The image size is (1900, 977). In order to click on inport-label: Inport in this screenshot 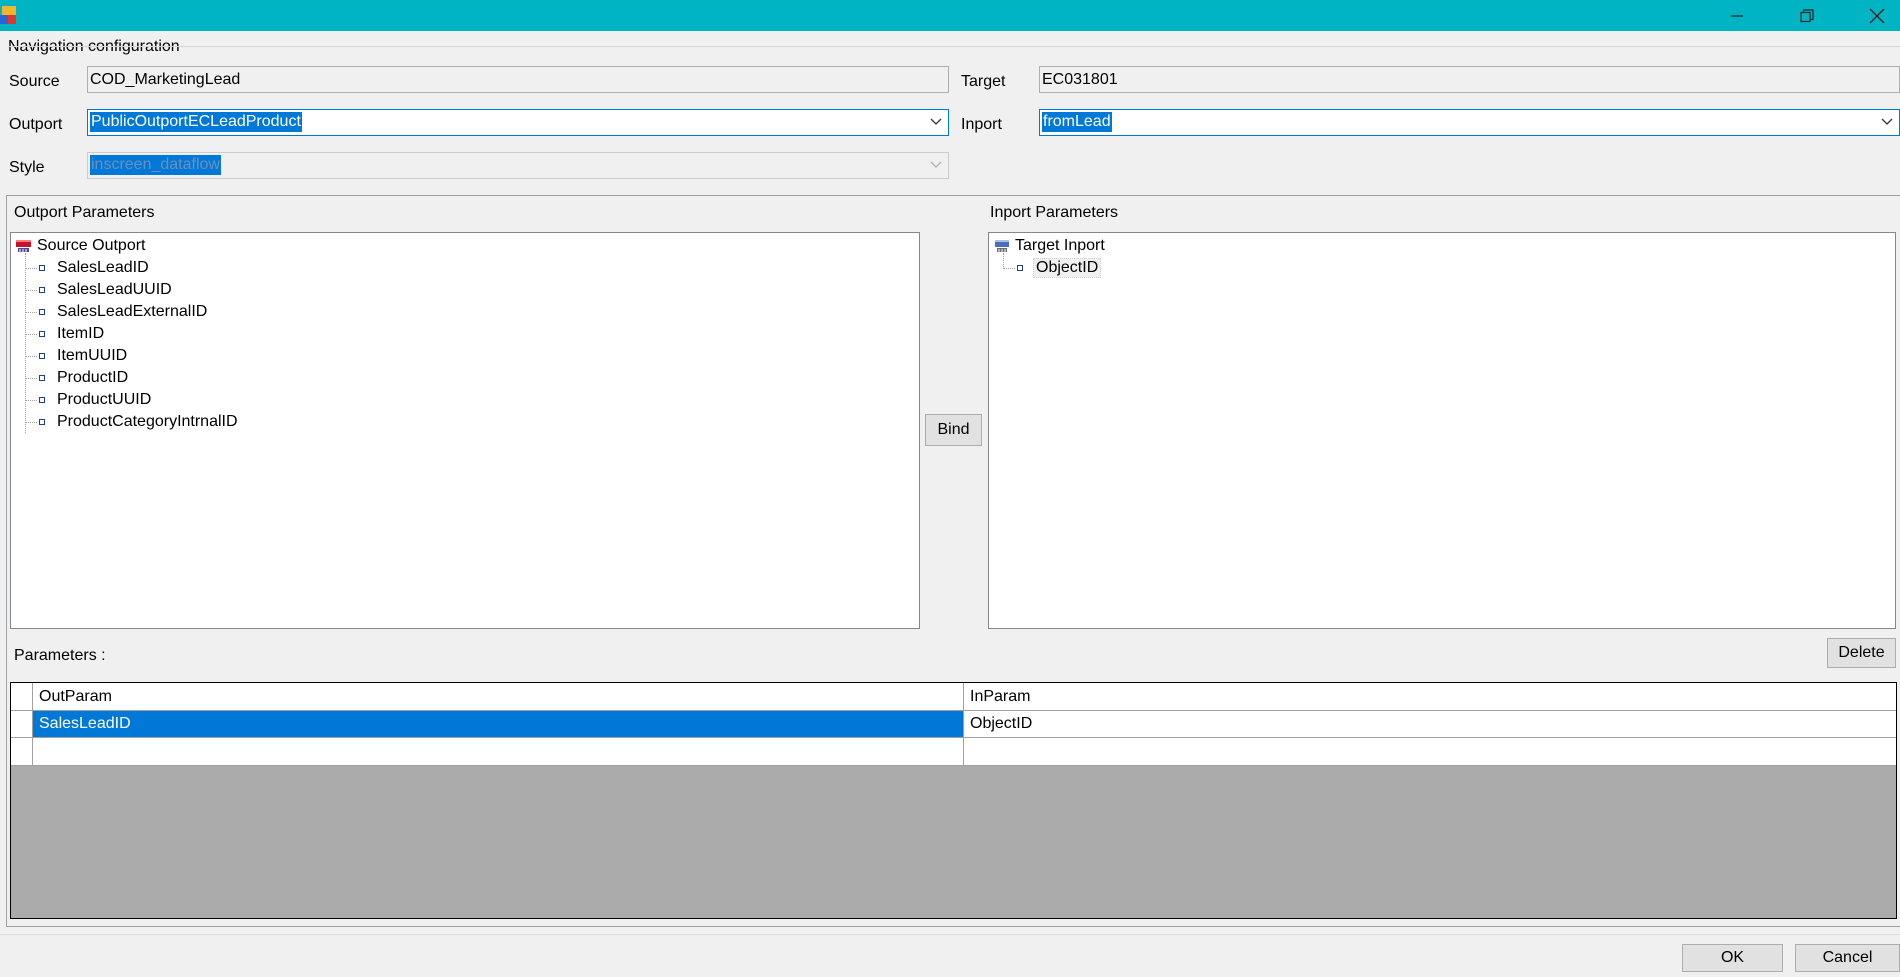, I will do `click(981, 124)`.